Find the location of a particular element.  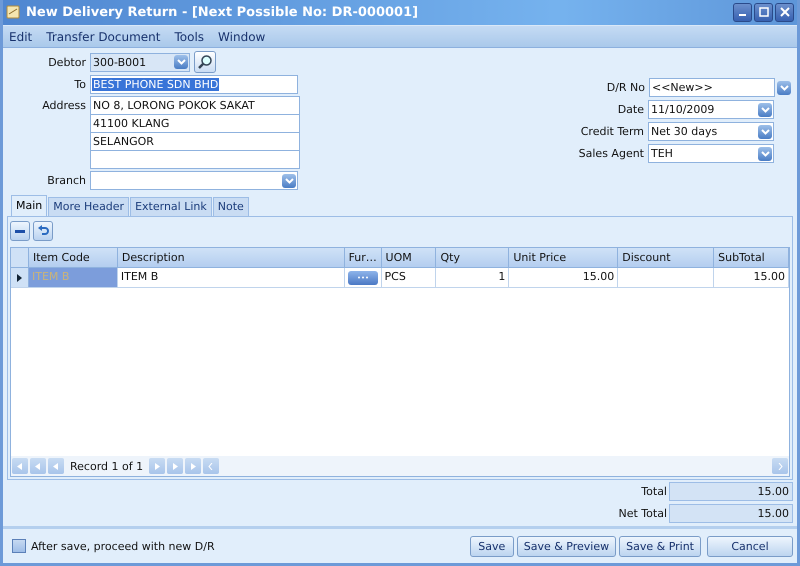

more-button is located at coordinates (363, 277).